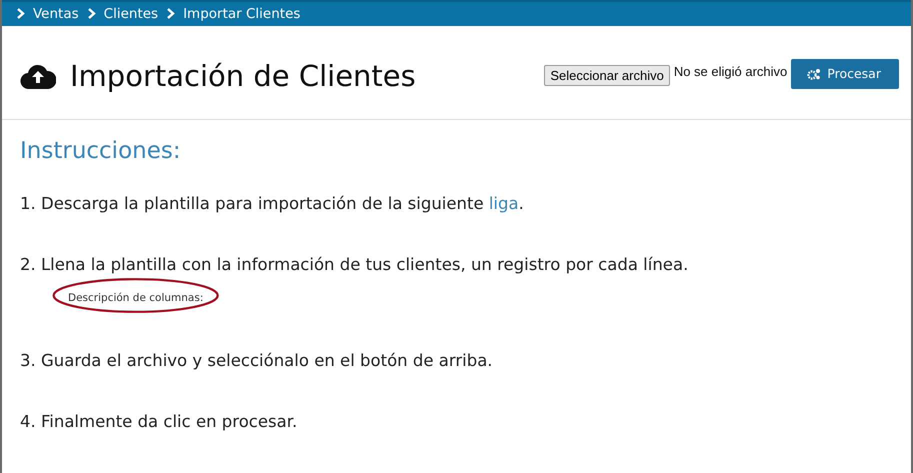  I want to click on instructions-heading: Instrucciones:, so click(101, 151).